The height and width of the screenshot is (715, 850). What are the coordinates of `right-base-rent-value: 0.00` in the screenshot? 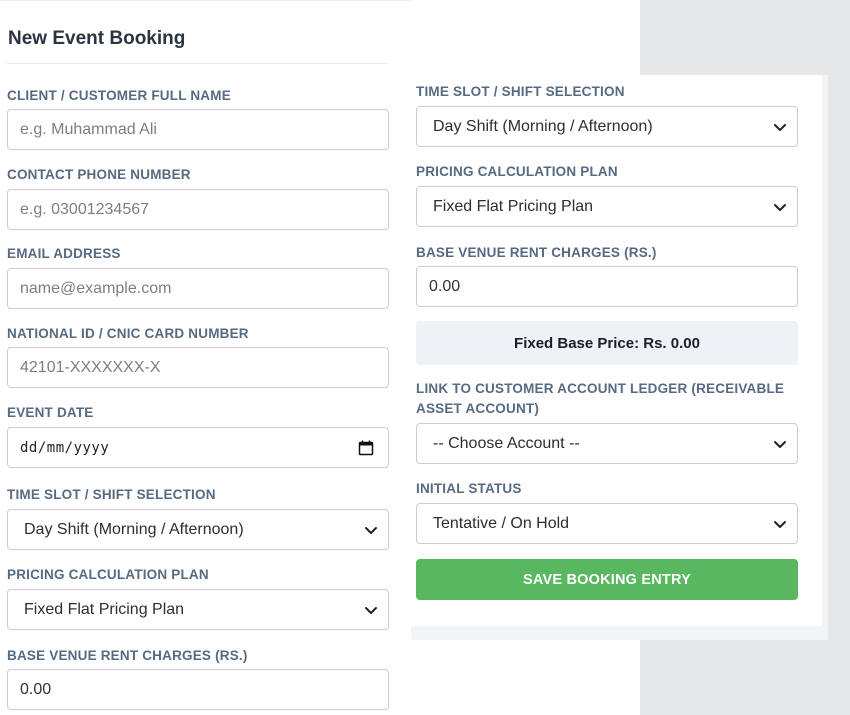 It's located at (445, 286).